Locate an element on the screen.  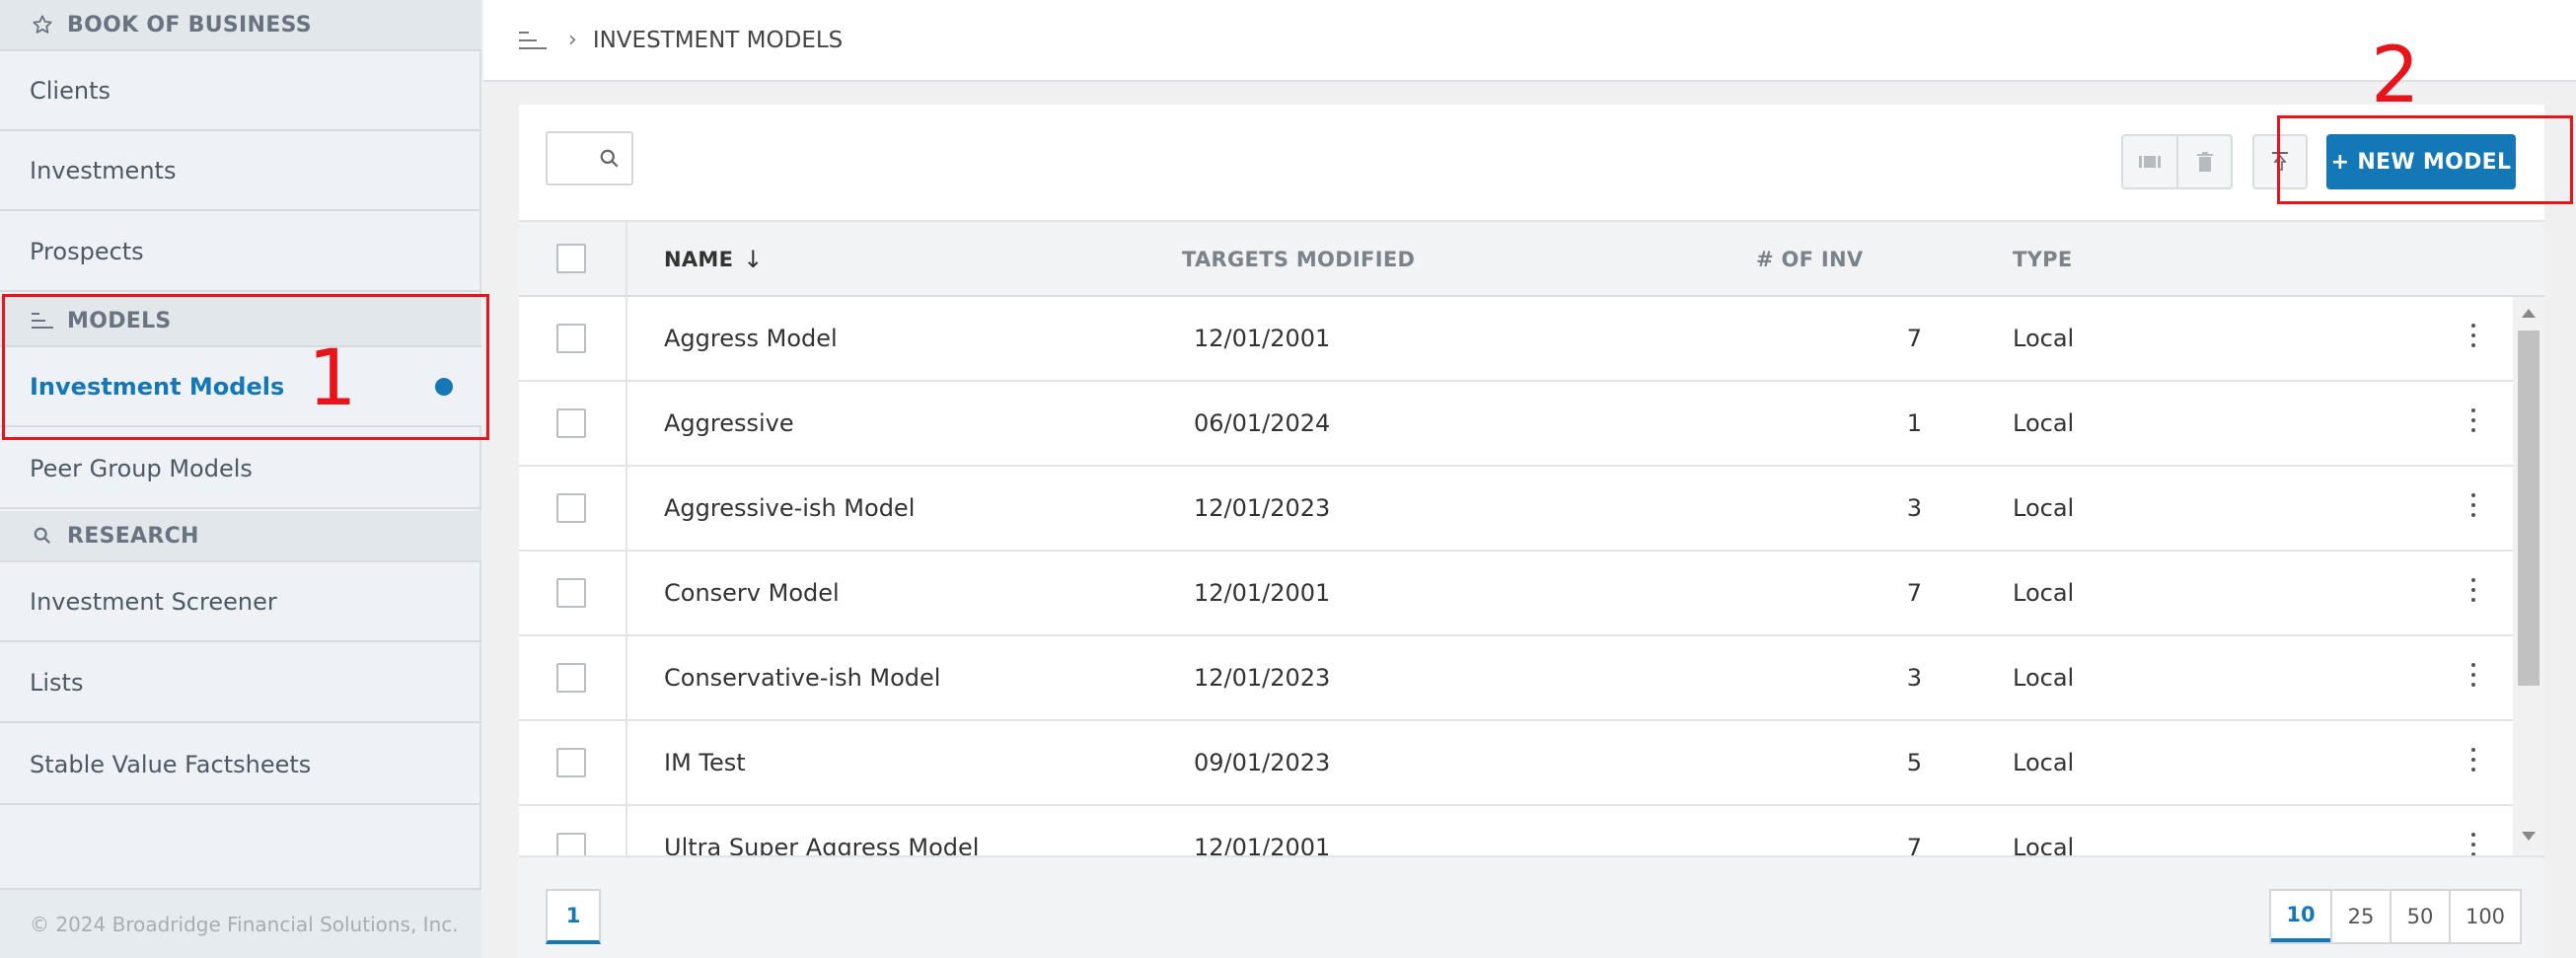
page-size-50: 50 is located at coordinates (2419, 916).